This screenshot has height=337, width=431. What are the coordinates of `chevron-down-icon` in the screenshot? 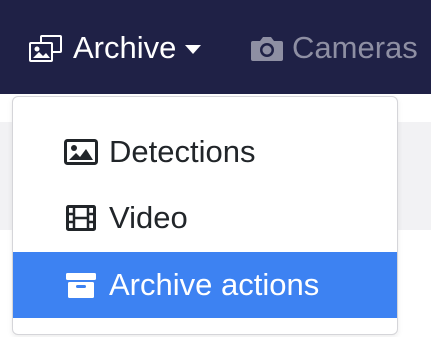 It's located at (193, 49).